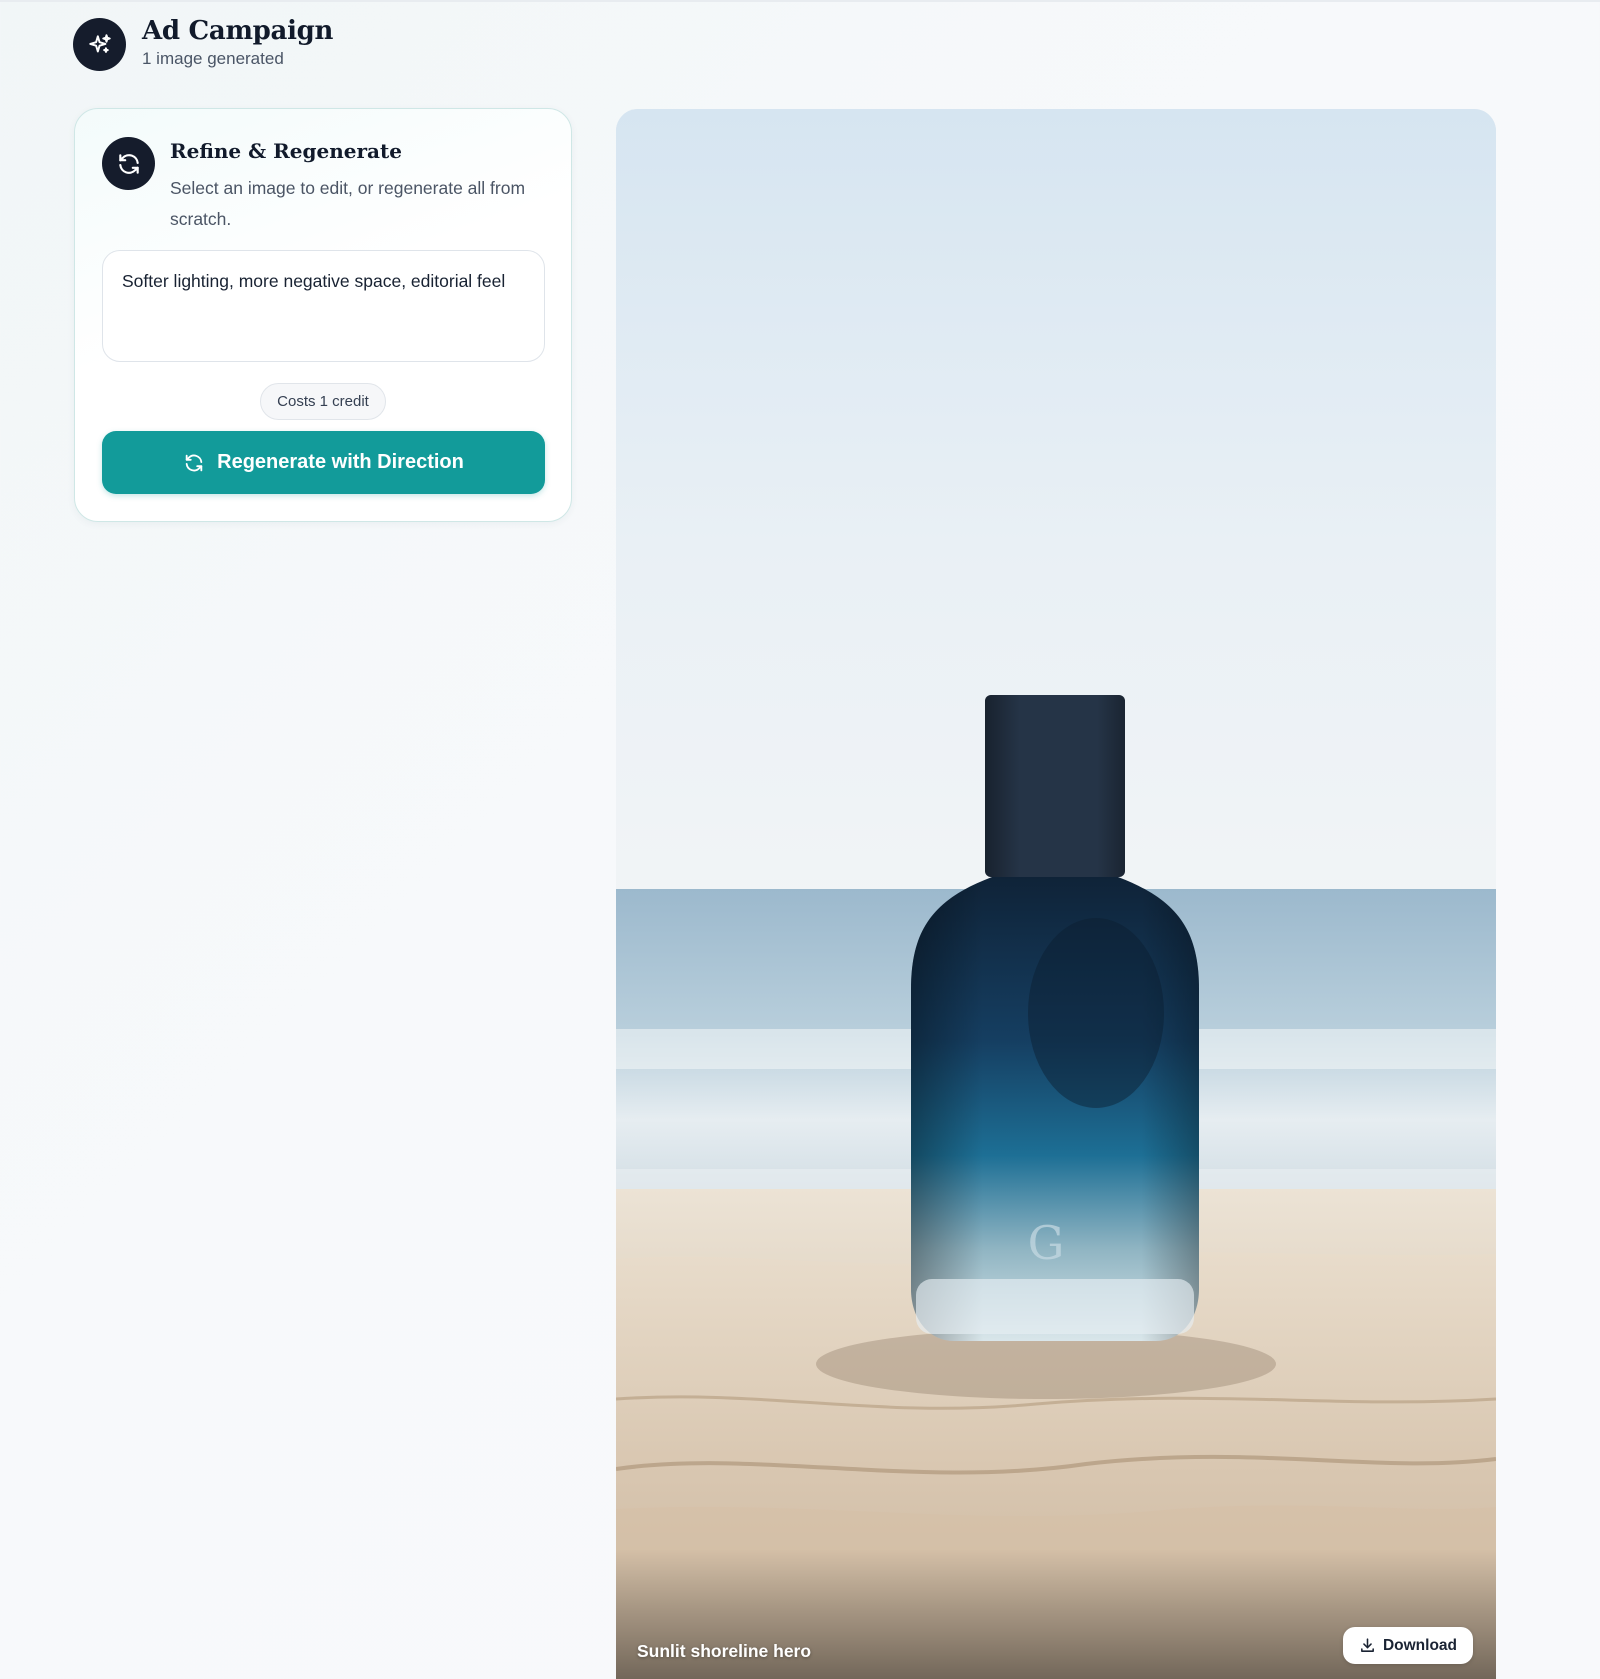  I want to click on download-button: Download, so click(1408, 1645).